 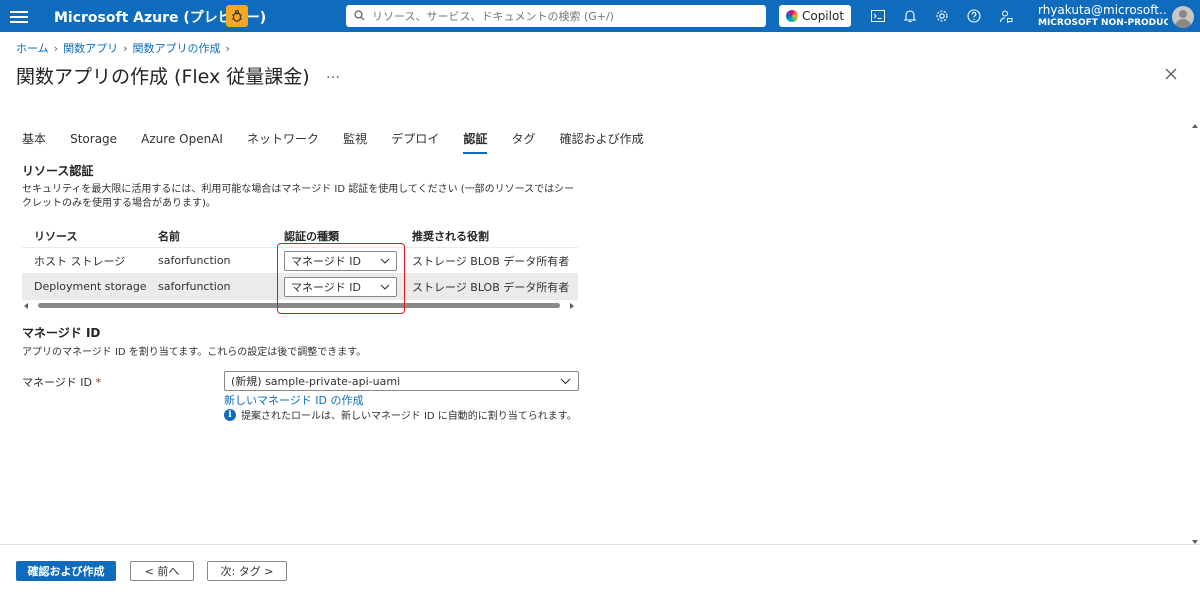 I want to click on scroll-right-icon, so click(x=572, y=306).